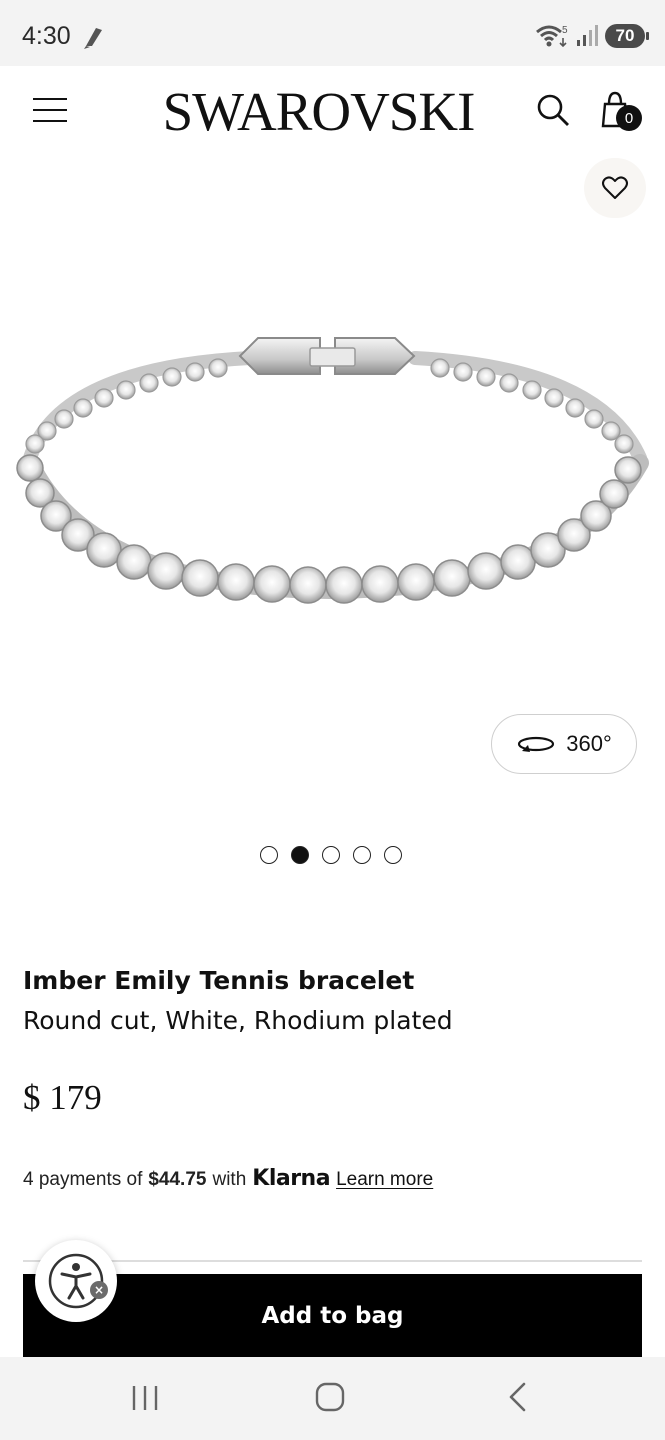  What do you see at coordinates (536, 744) in the screenshot?
I see `rotate-360-icon` at bounding box center [536, 744].